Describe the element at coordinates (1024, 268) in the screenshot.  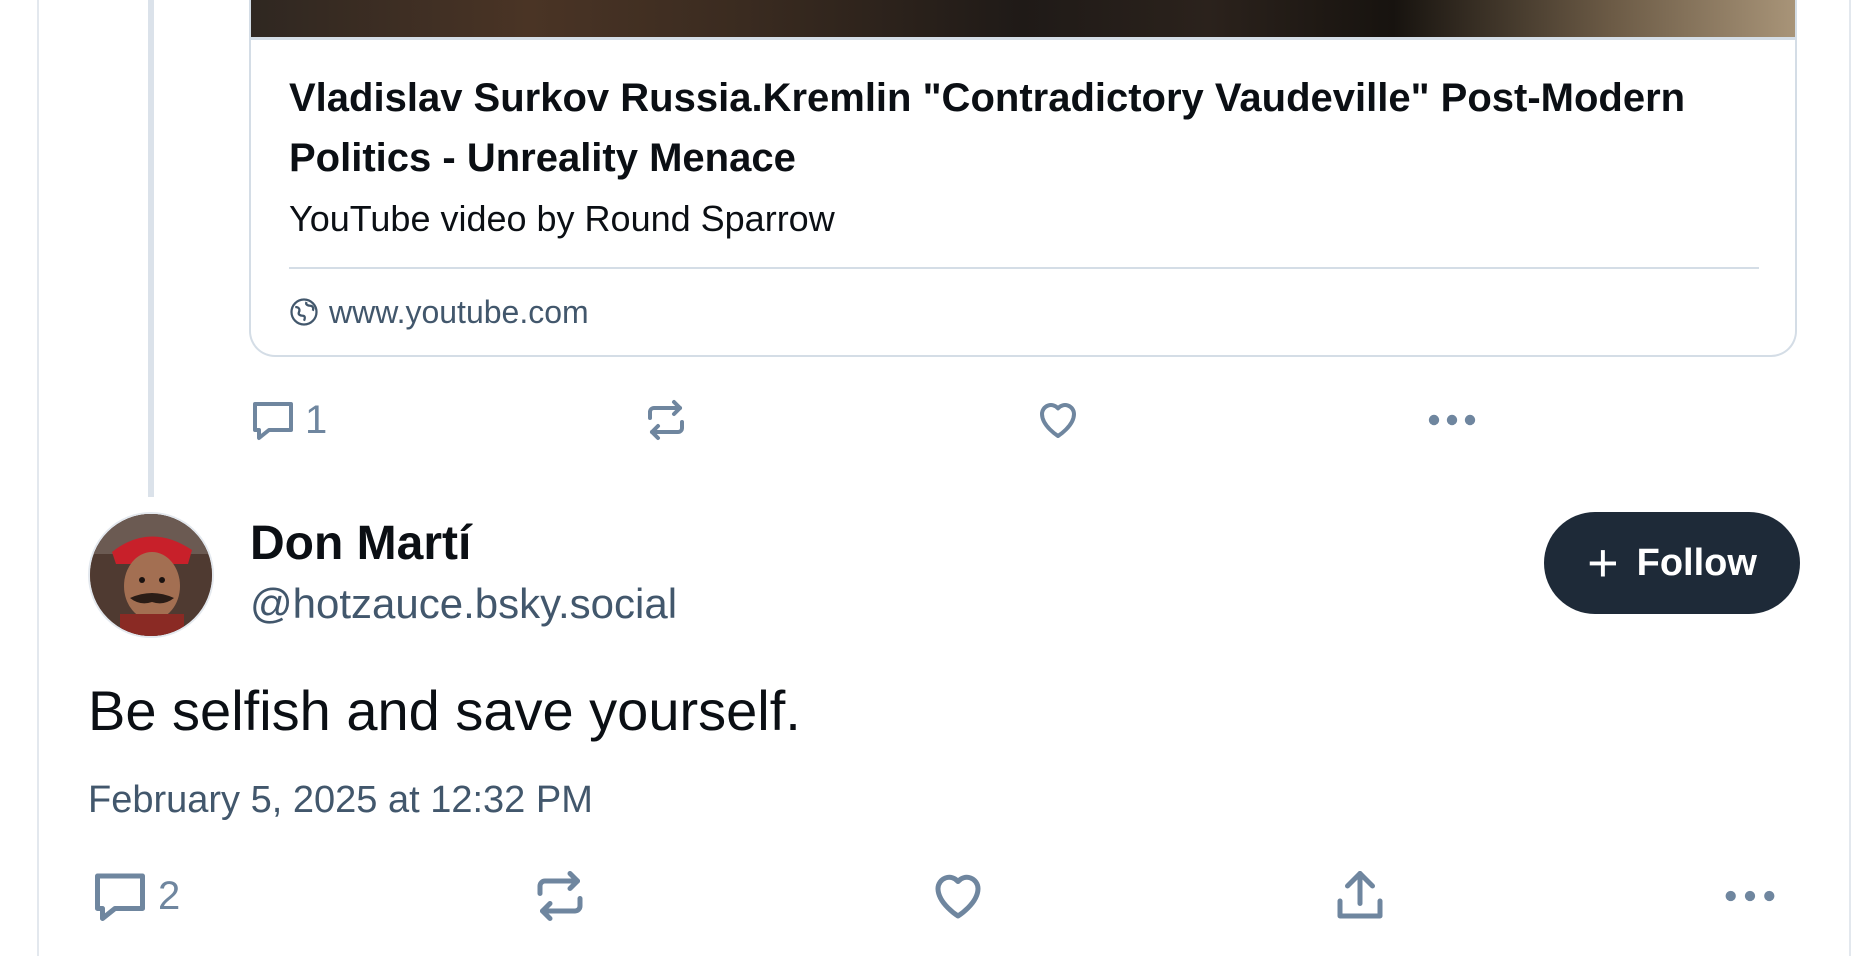
I see `embed-divider` at that location.